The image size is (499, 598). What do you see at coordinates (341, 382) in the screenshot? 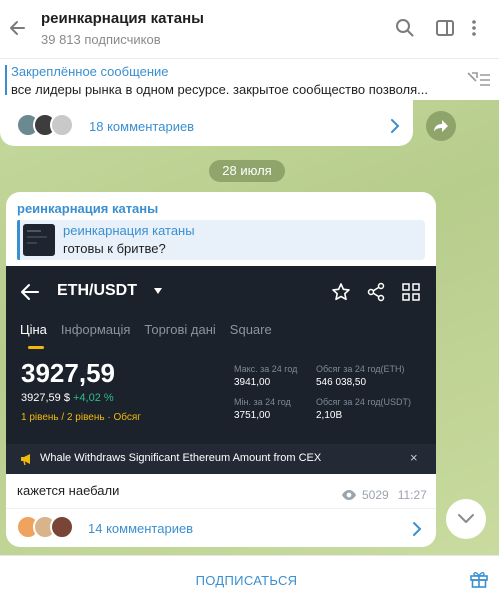
I see `volume-eth-value: 546 038,50` at bounding box center [341, 382].